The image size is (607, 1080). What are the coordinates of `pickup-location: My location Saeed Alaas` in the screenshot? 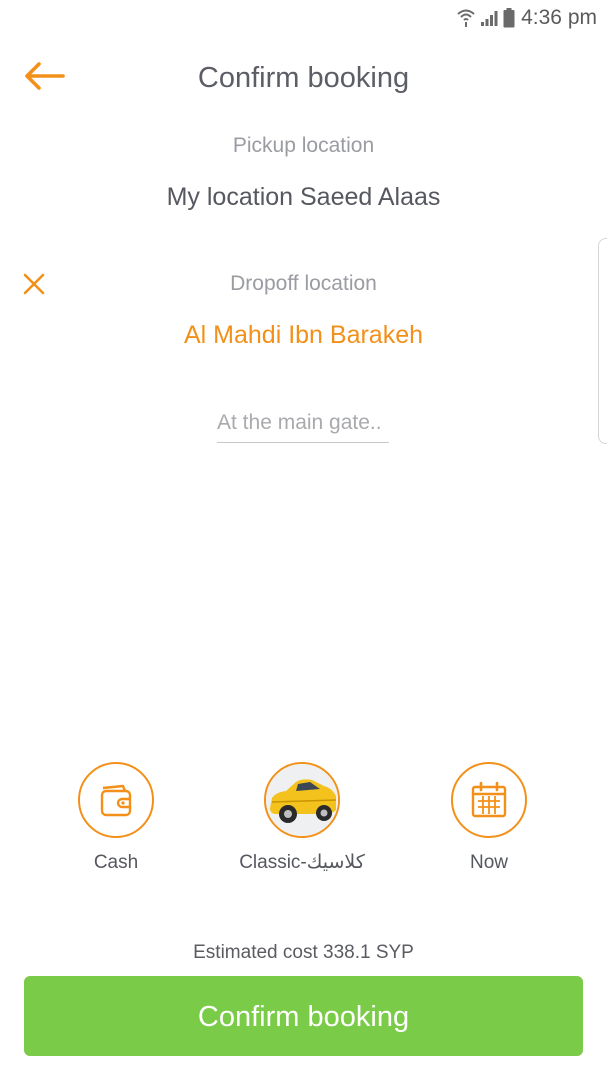 It's located at (303, 197).